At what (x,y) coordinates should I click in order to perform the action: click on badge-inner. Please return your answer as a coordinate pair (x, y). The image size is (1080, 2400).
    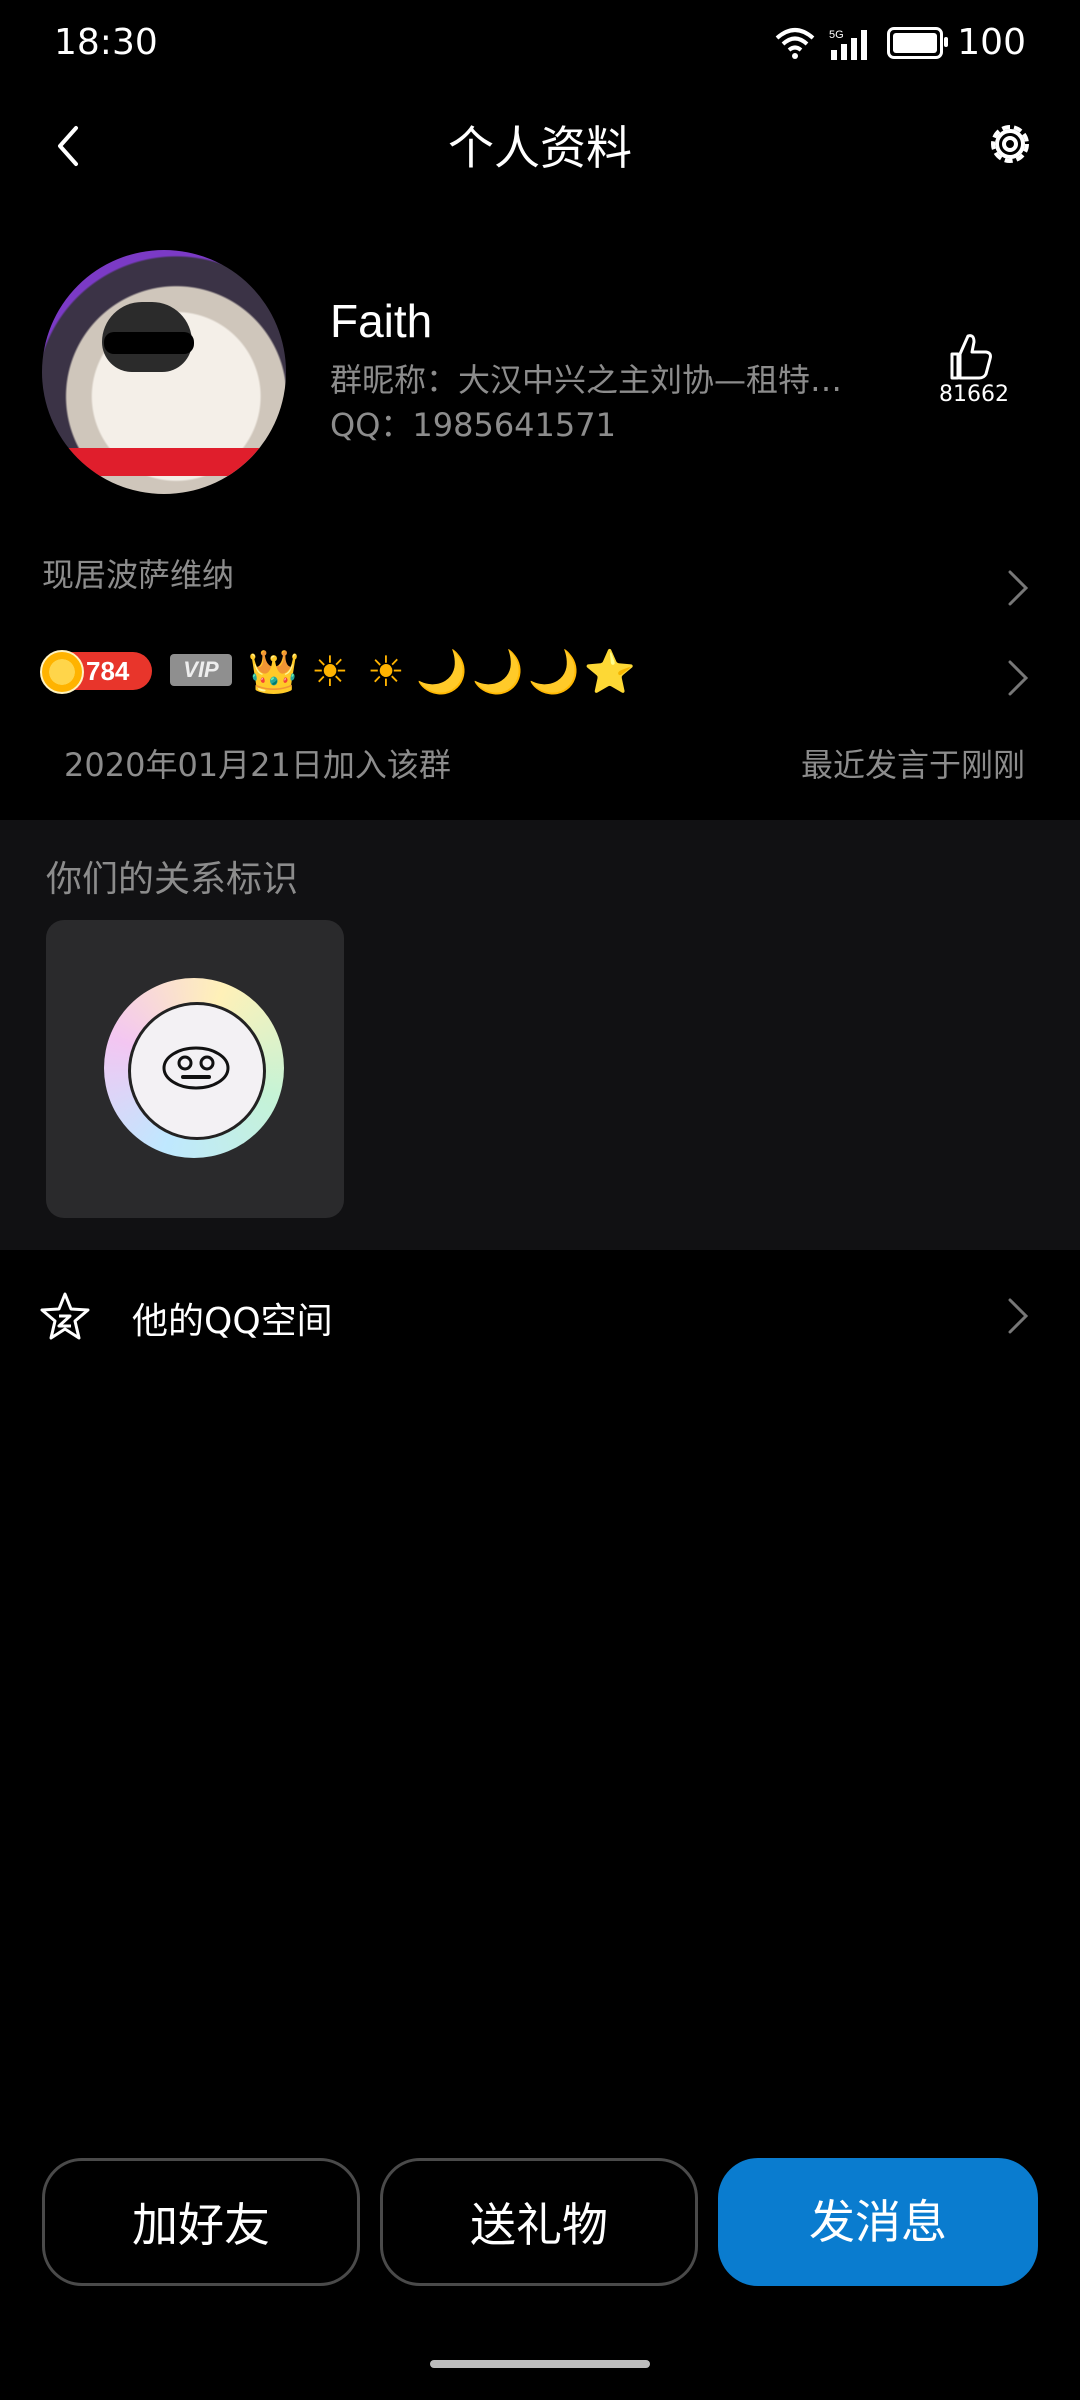
    Looking at the image, I should click on (197, 1071).